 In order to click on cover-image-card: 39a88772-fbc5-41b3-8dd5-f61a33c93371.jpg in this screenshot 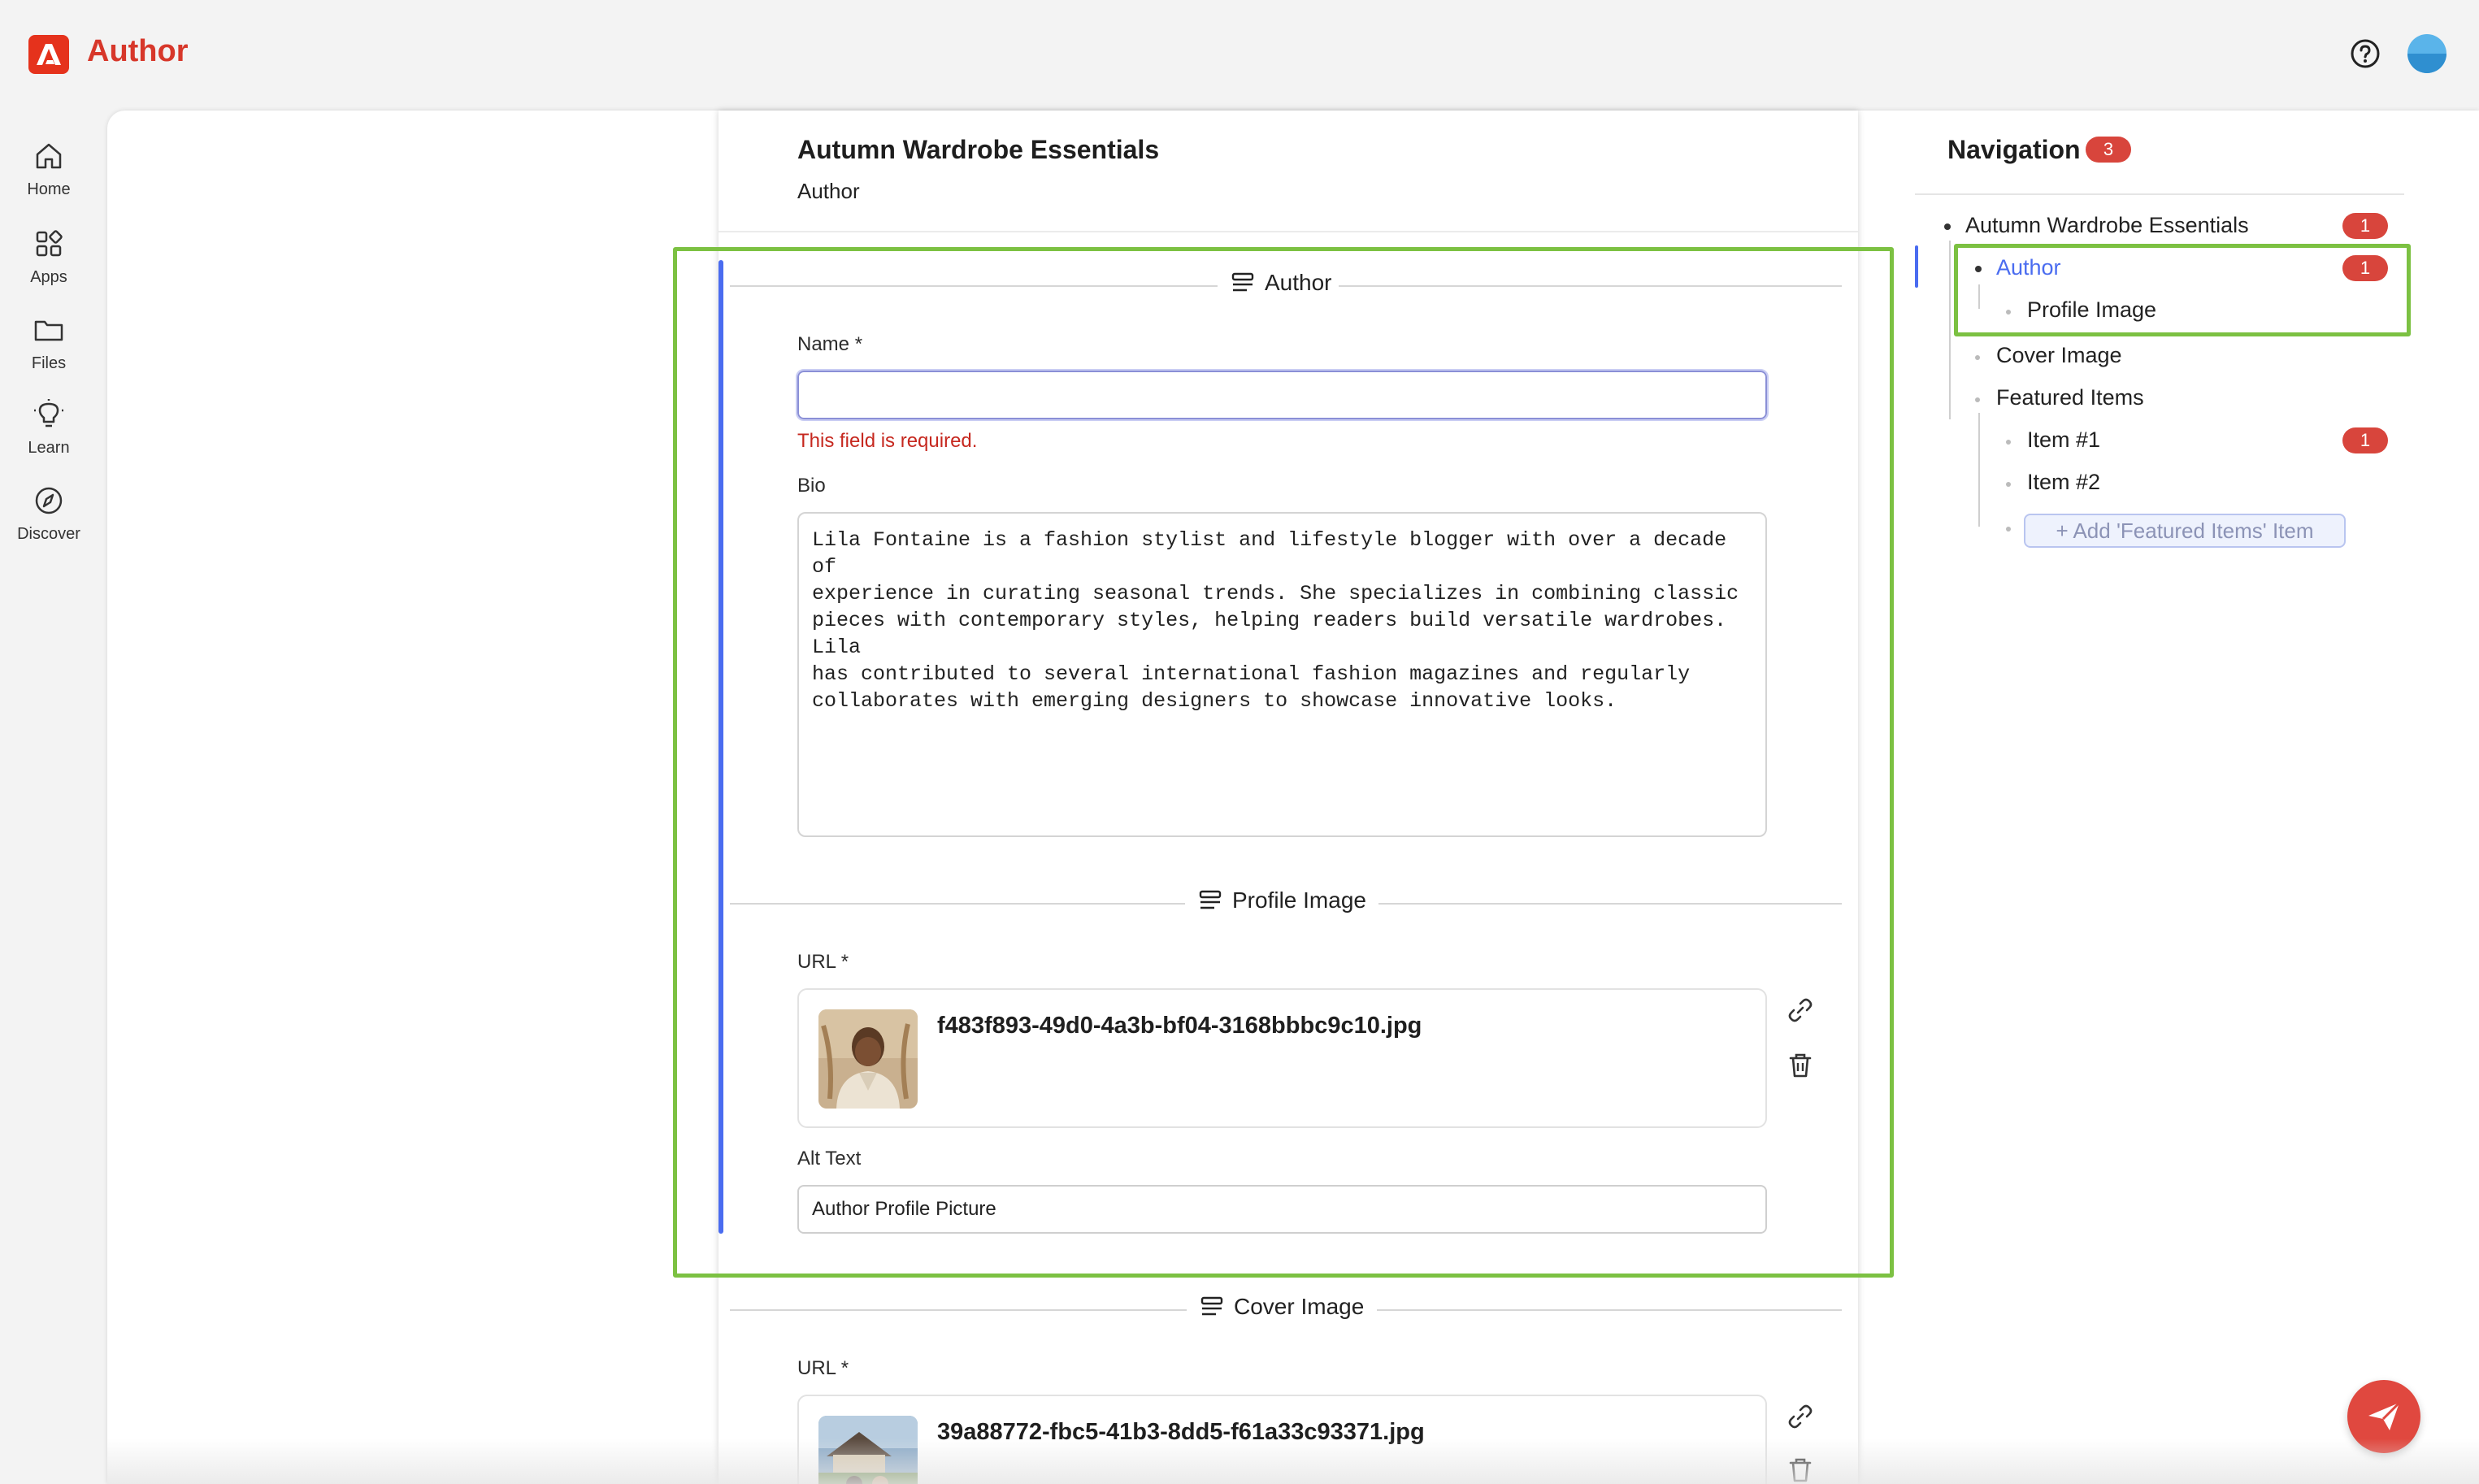, I will do `click(1282, 1439)`.